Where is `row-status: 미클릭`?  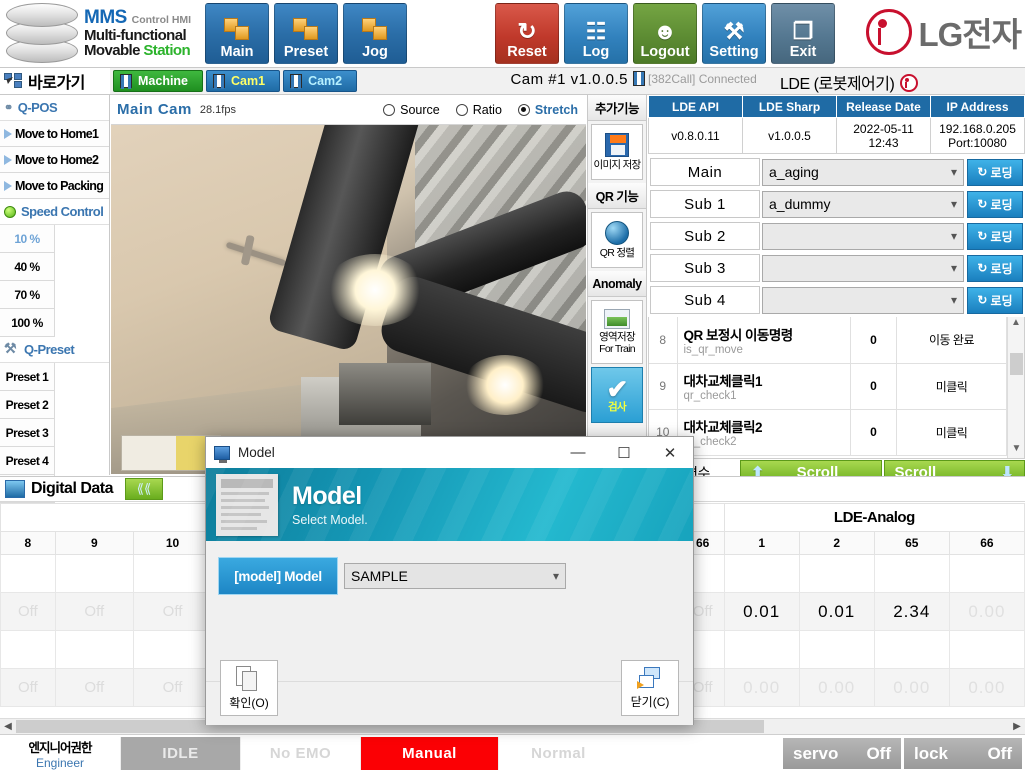 row-status: 미클릭 is located at coordinates (951, 432).